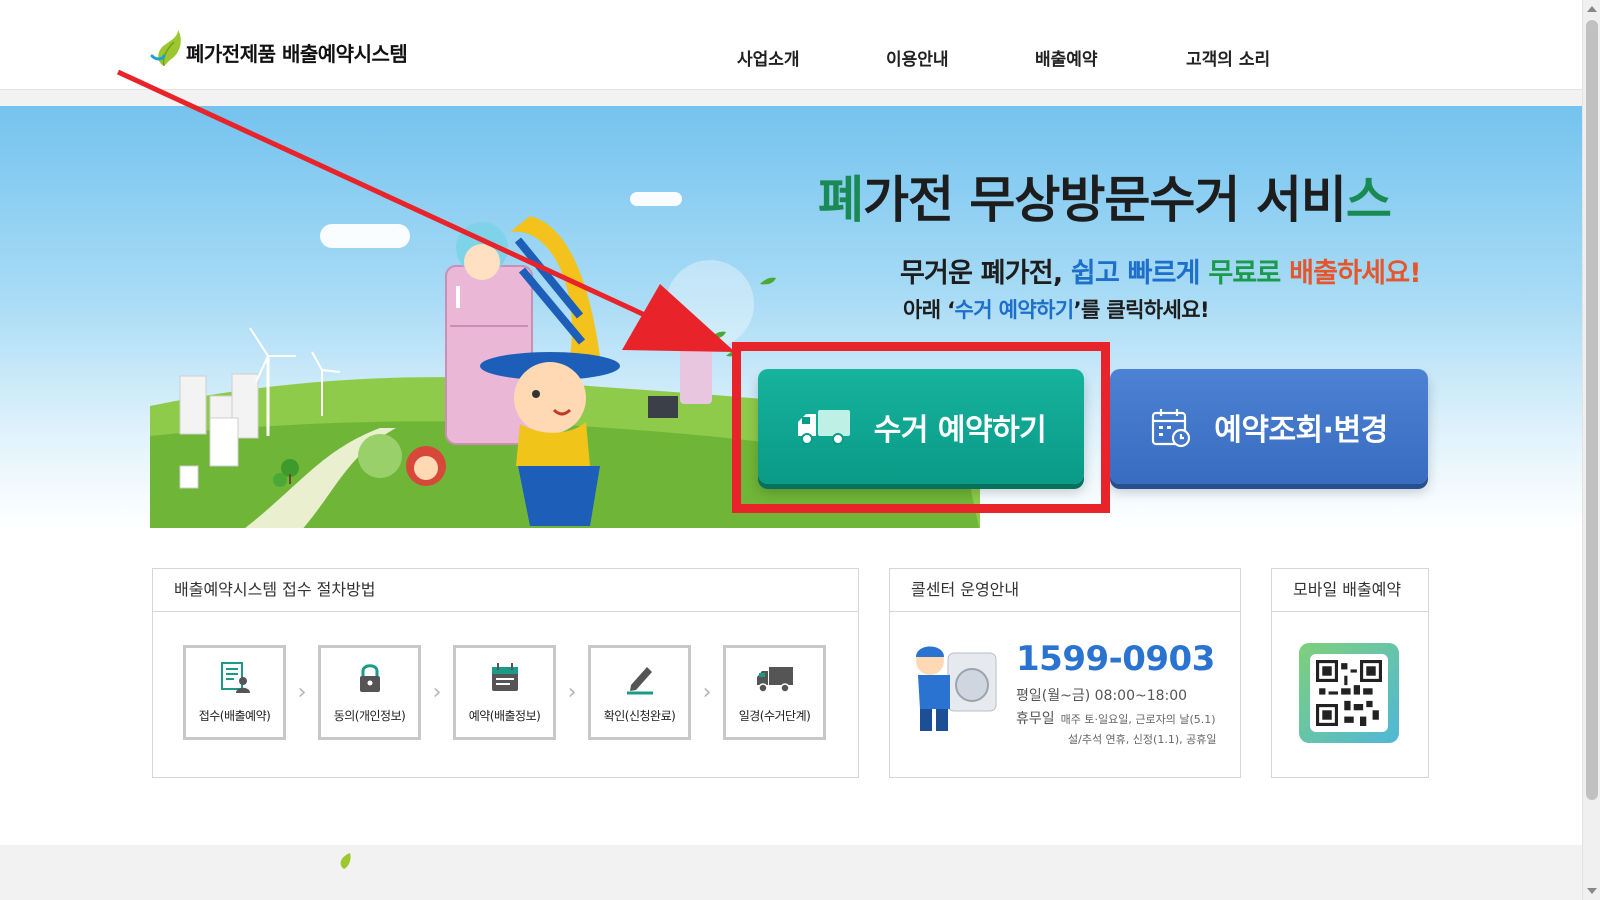 This screenshot has width=1600, height=900. I want to click on procedure-step: 접수(배출예약), so click(234, 692).